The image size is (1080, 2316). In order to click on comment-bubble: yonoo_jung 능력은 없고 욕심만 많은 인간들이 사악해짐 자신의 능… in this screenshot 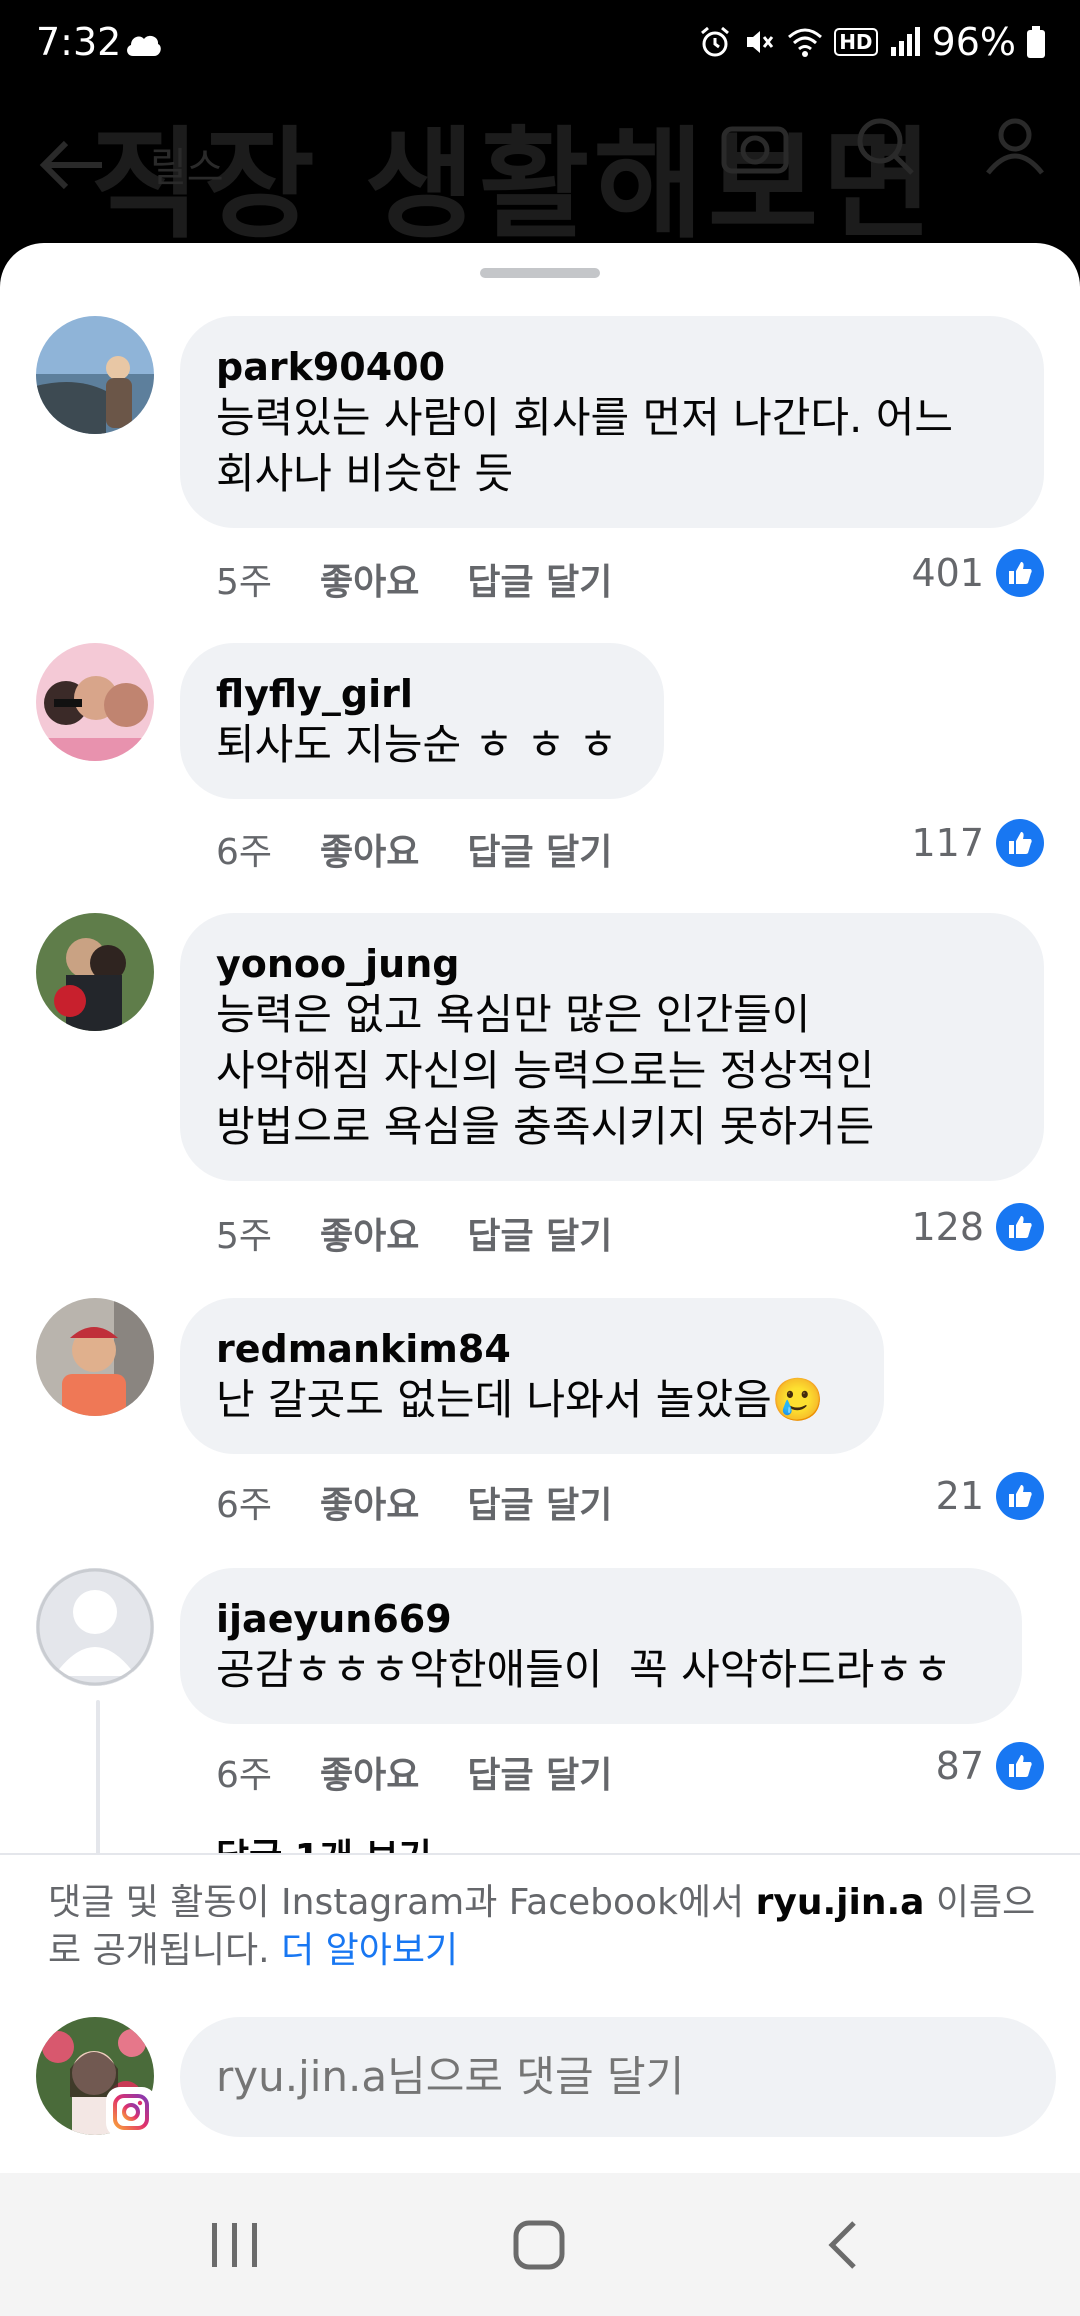, I will do `click(612, 1047)`.